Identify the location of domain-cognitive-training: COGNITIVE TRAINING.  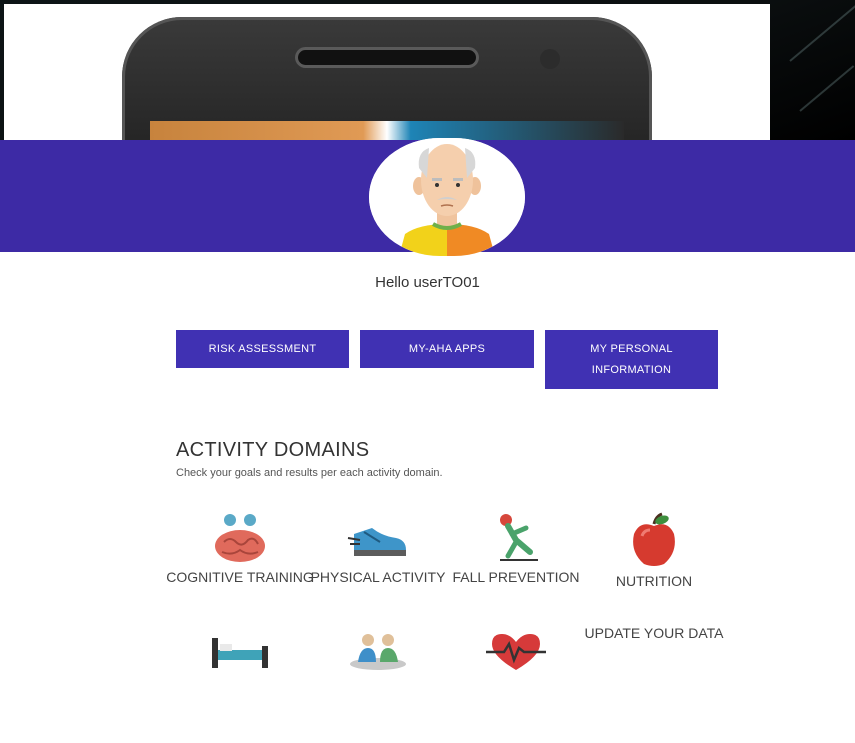
(240, 550).